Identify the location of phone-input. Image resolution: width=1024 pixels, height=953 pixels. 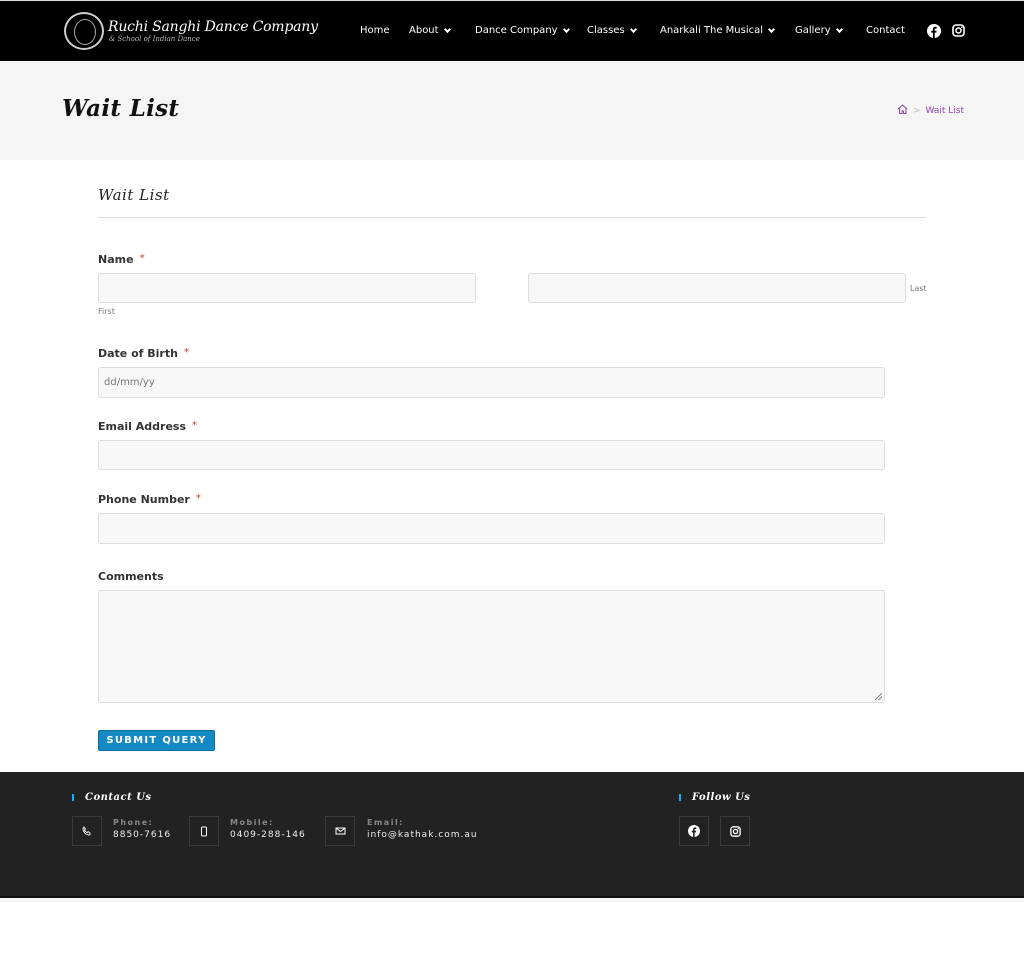
(491, 528).